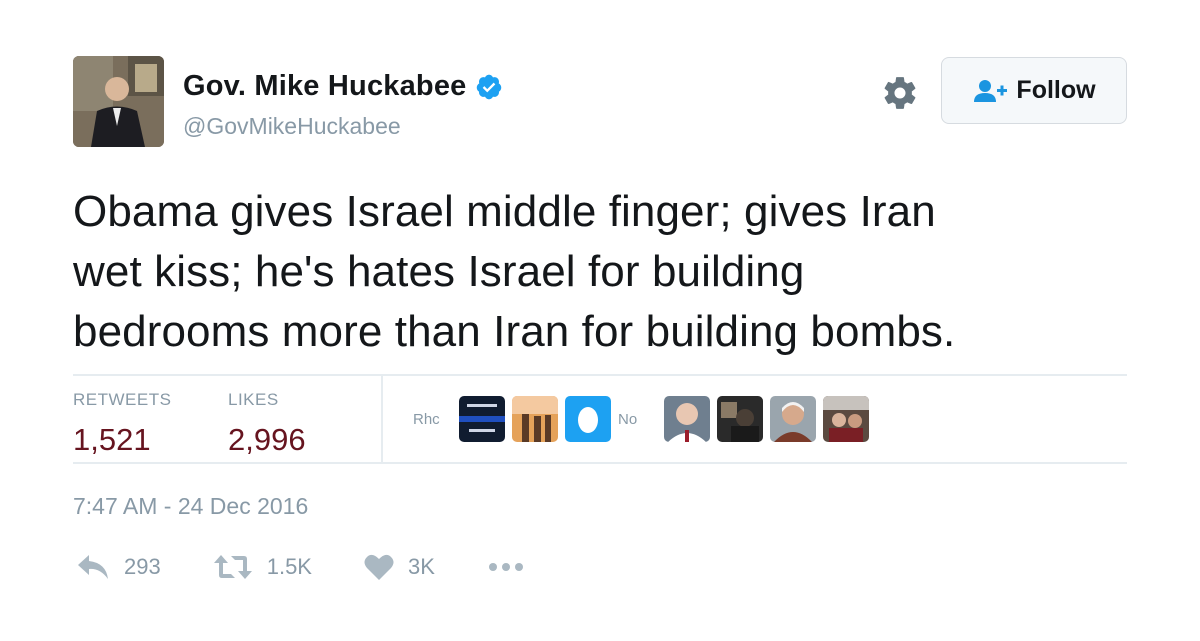 The width and height of the screenshot is (1200, 641). I want to click on retweets-label: RETWEETS, so click(122, 399).